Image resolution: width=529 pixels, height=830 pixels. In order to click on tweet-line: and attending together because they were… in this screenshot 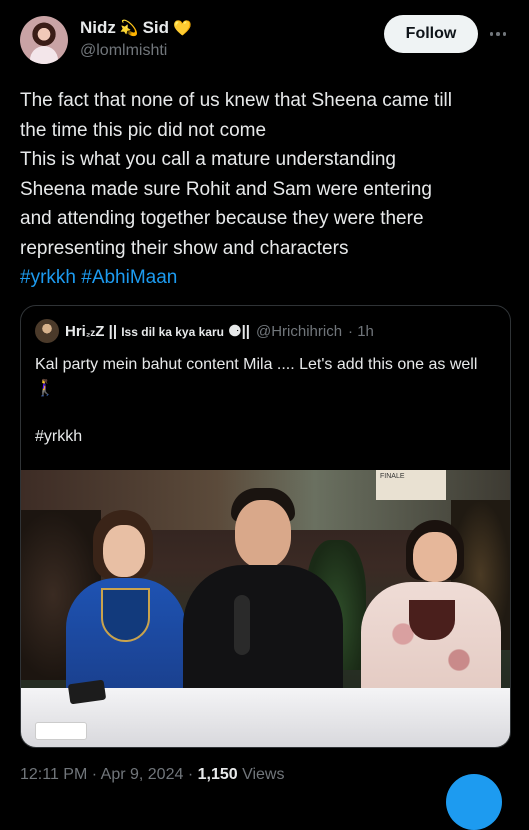, I will do `click(222, 218)`.